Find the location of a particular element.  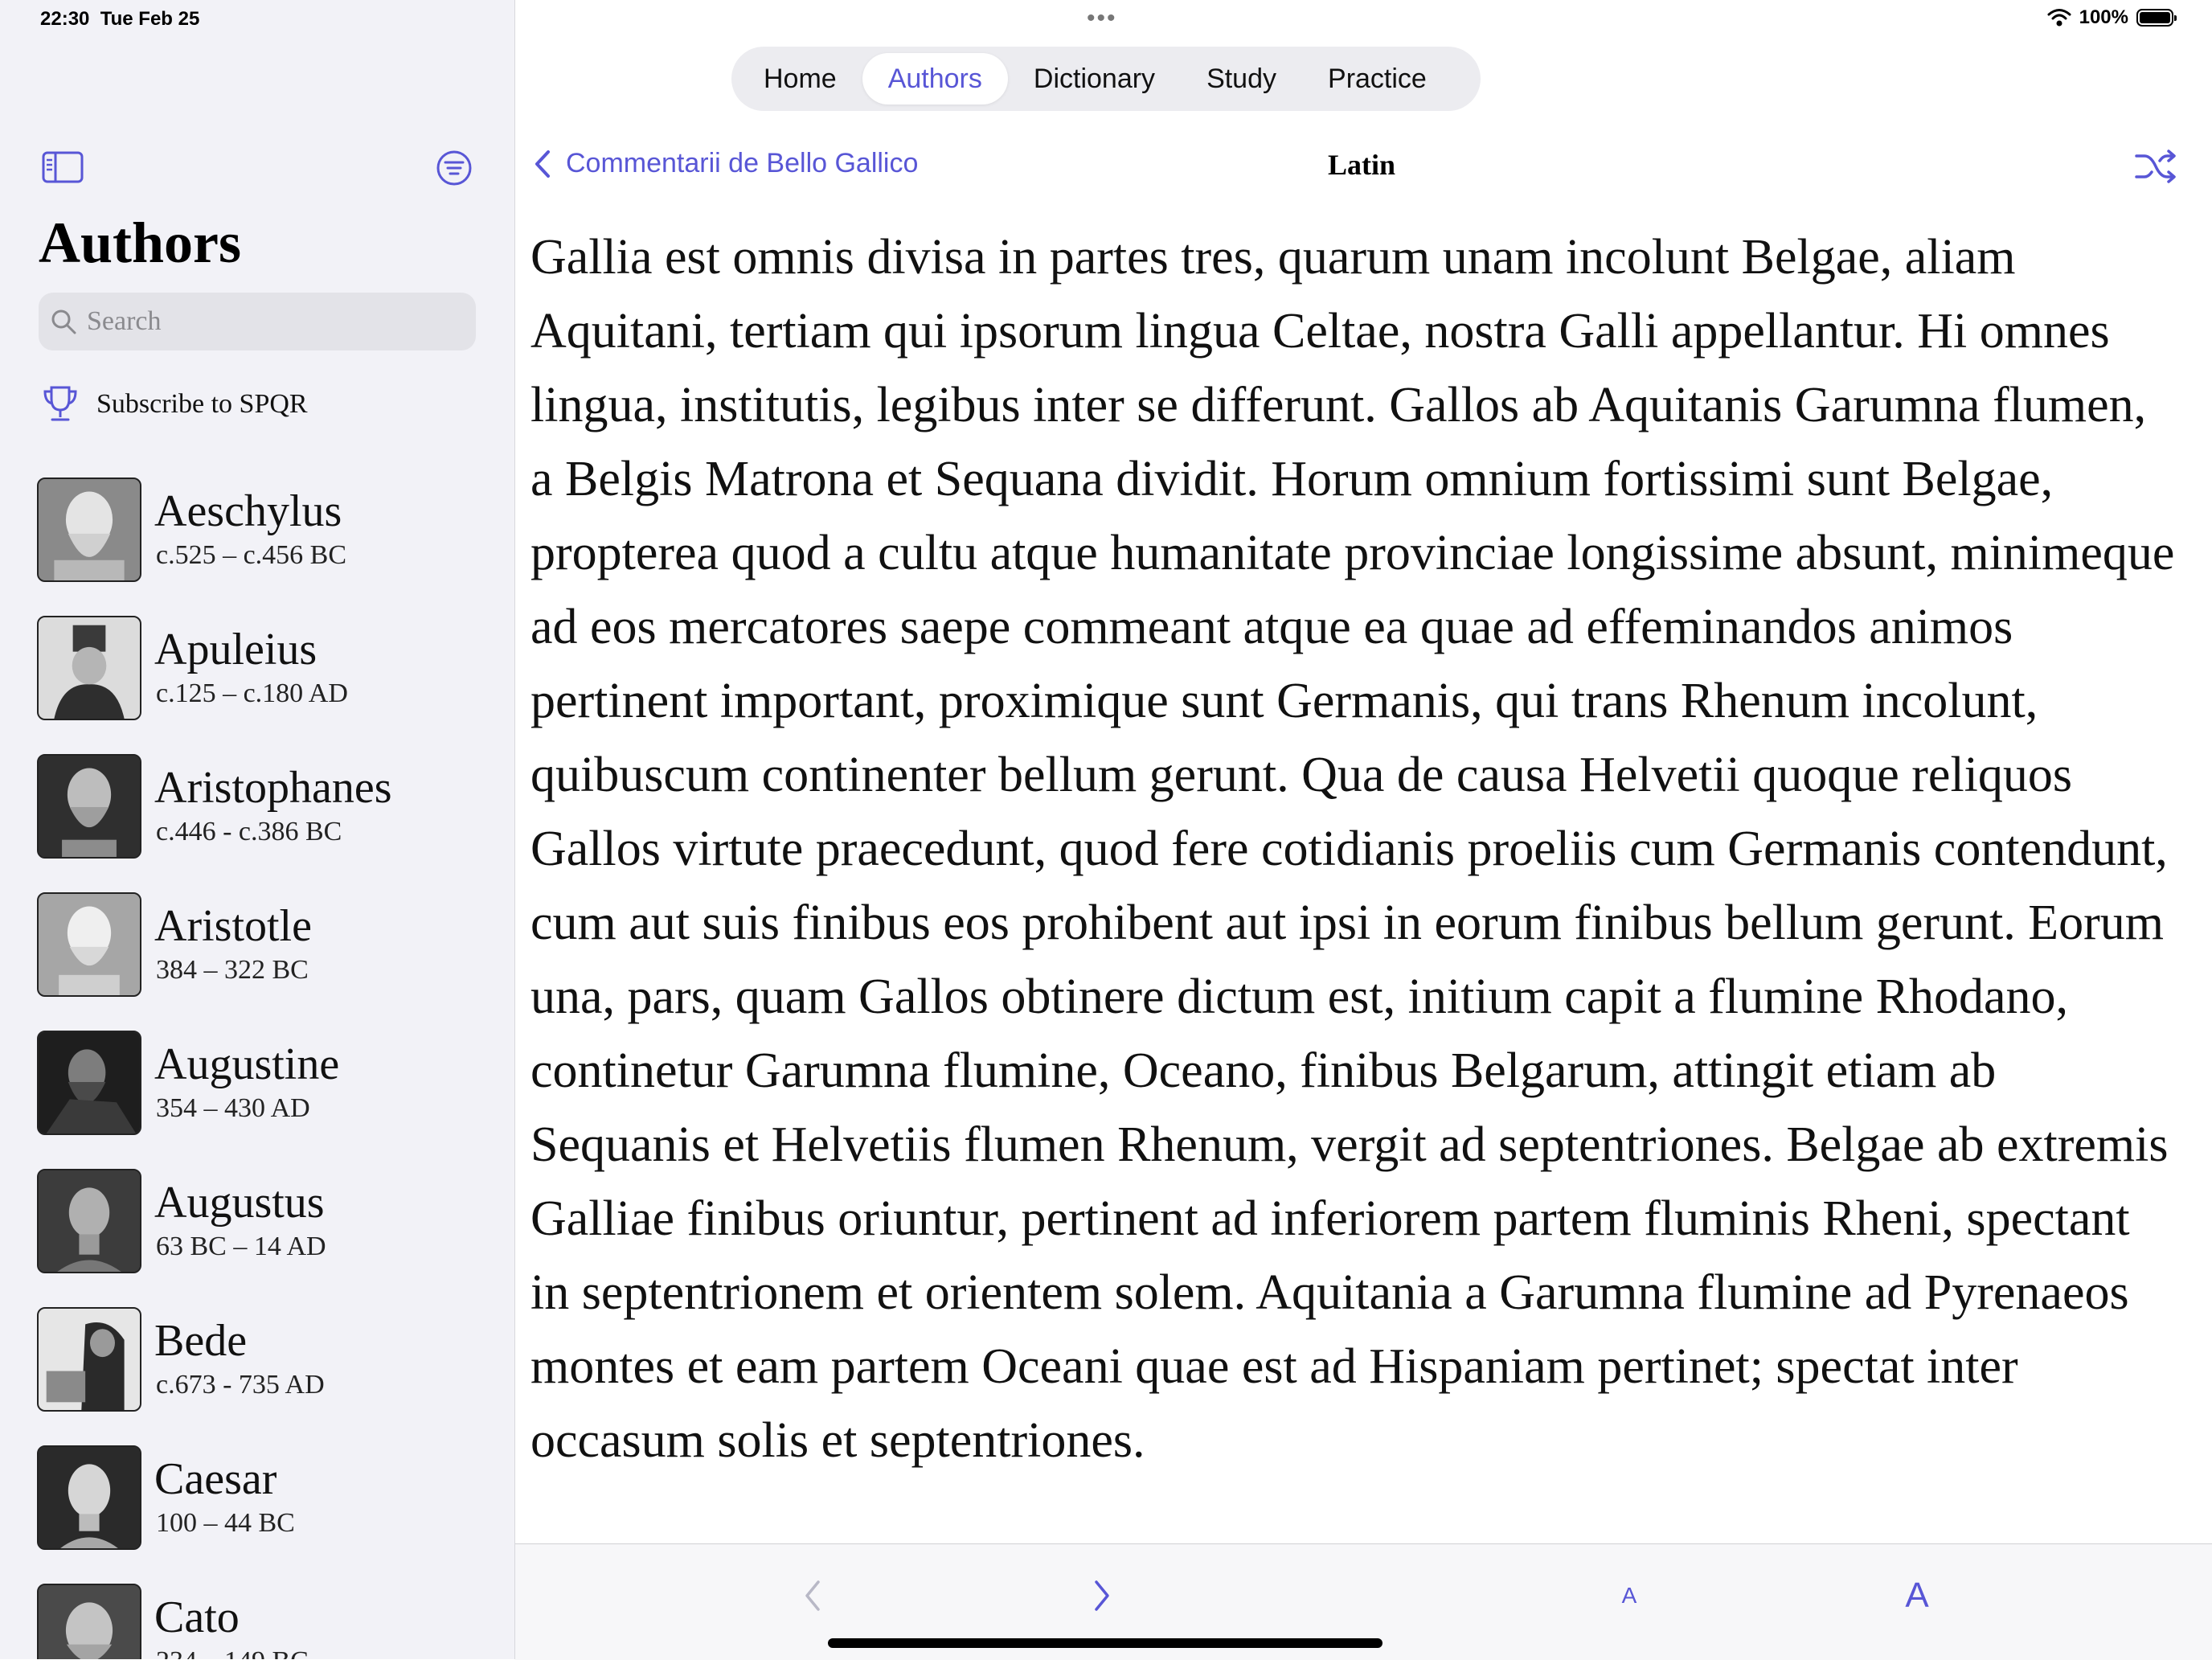

author-dates: c.525 – c.456 BC is located at coordinates (251, 555).